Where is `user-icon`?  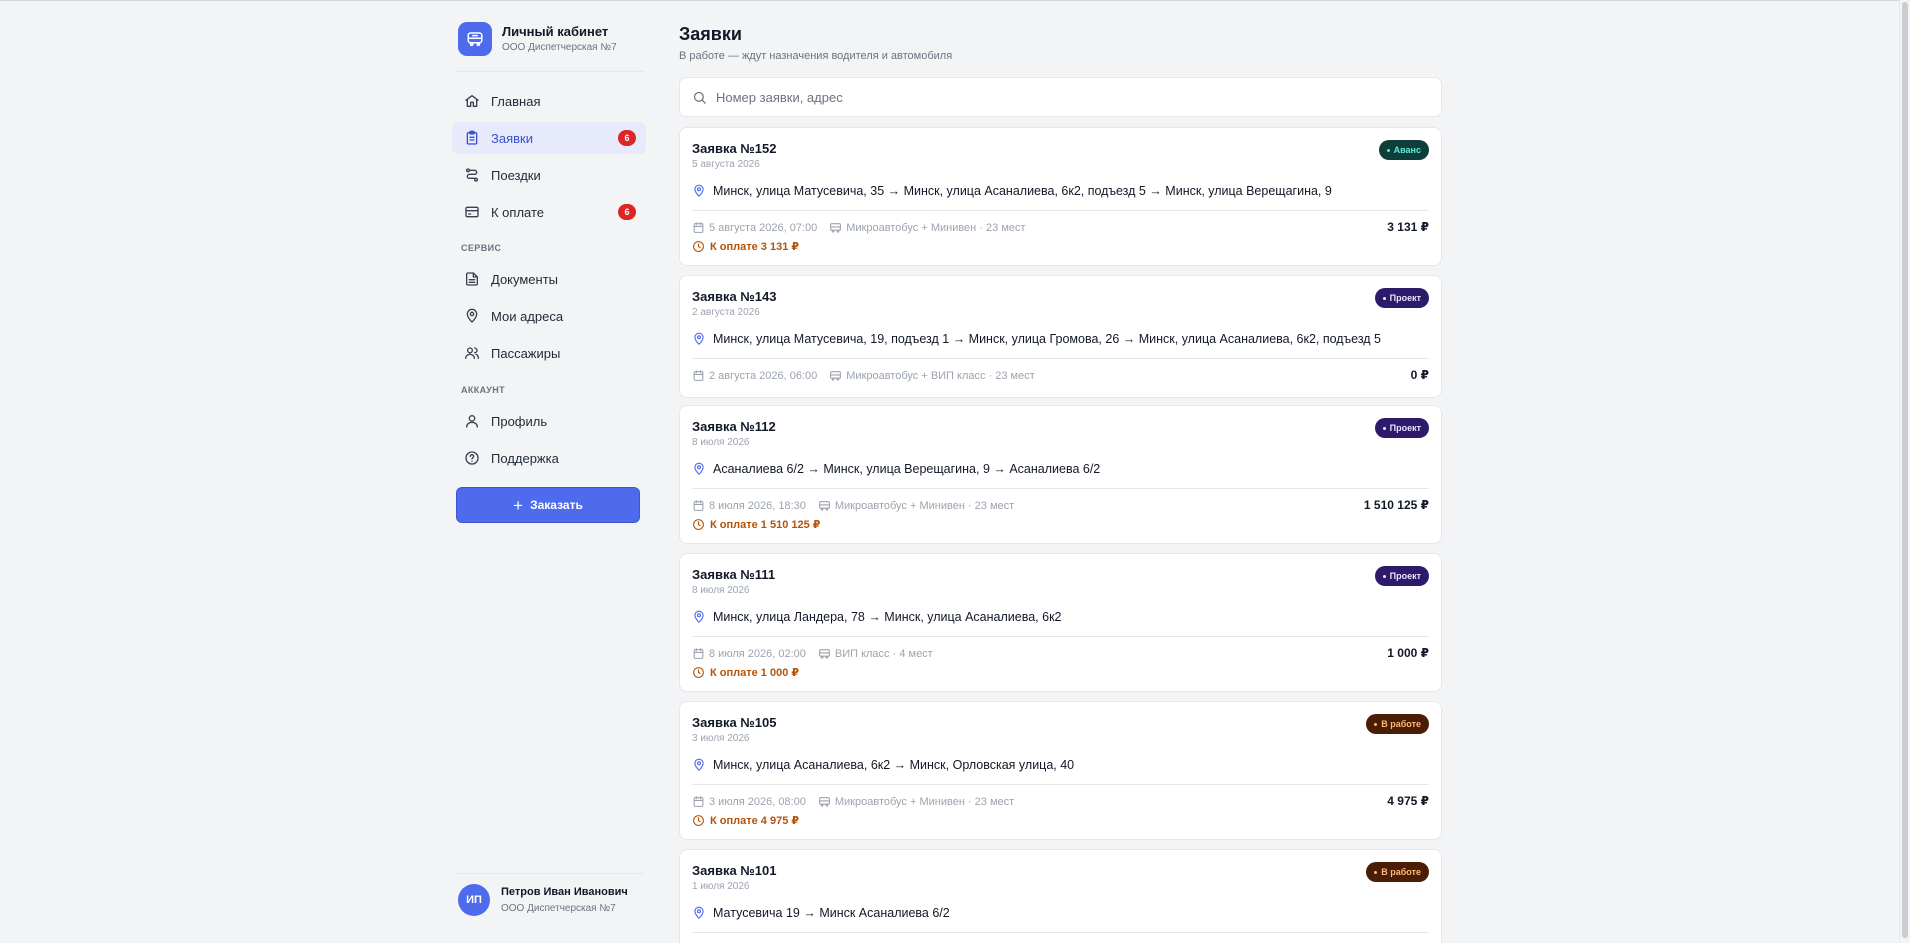
user-icon is located at coordinates (472, 421).